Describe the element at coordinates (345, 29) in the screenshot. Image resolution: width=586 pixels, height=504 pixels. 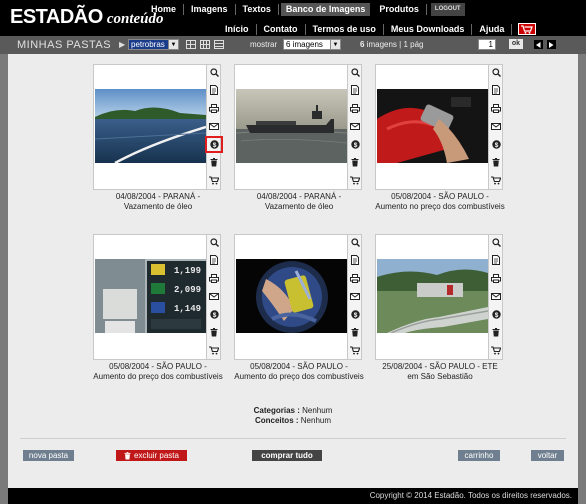
I see `nav-termos-de-uso: Termos de uso` at that location.